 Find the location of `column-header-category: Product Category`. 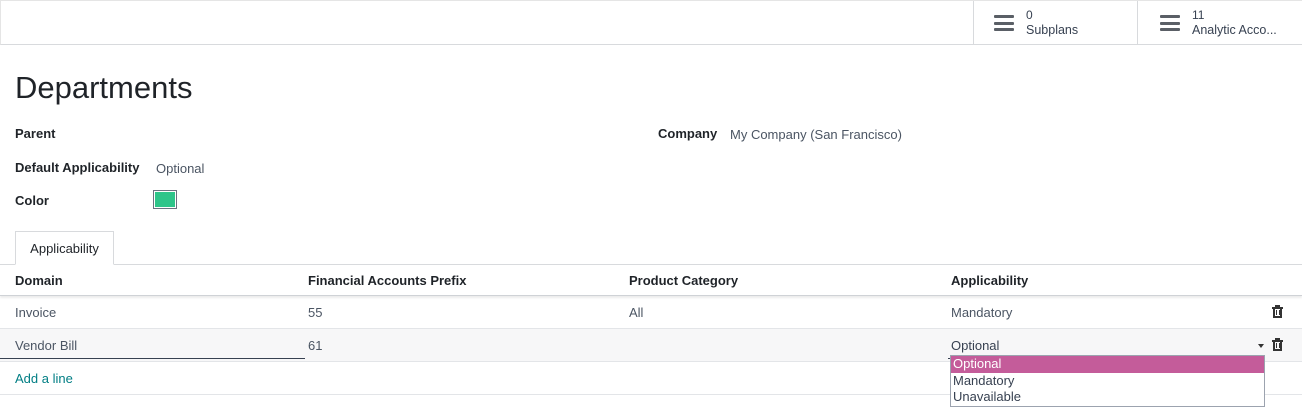

column-header-category: Product Category is located at coordinates (683, 280).